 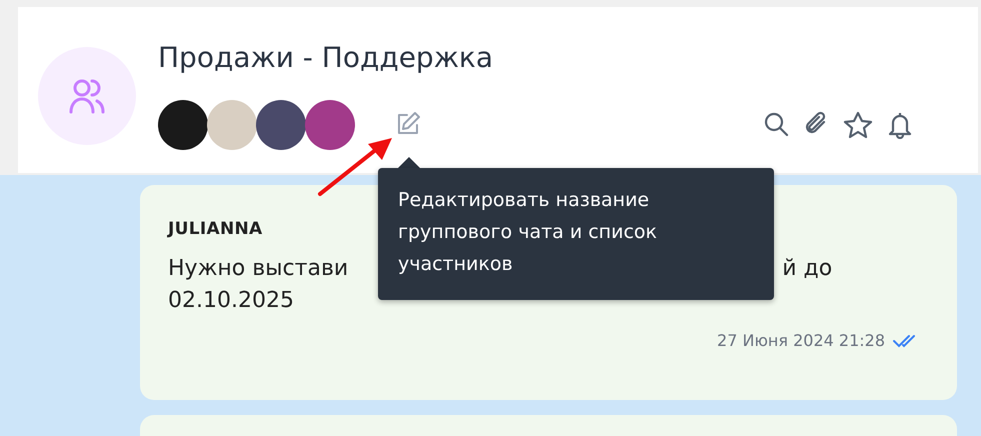 I want to click on search-icon, so click(x=776, y=124).